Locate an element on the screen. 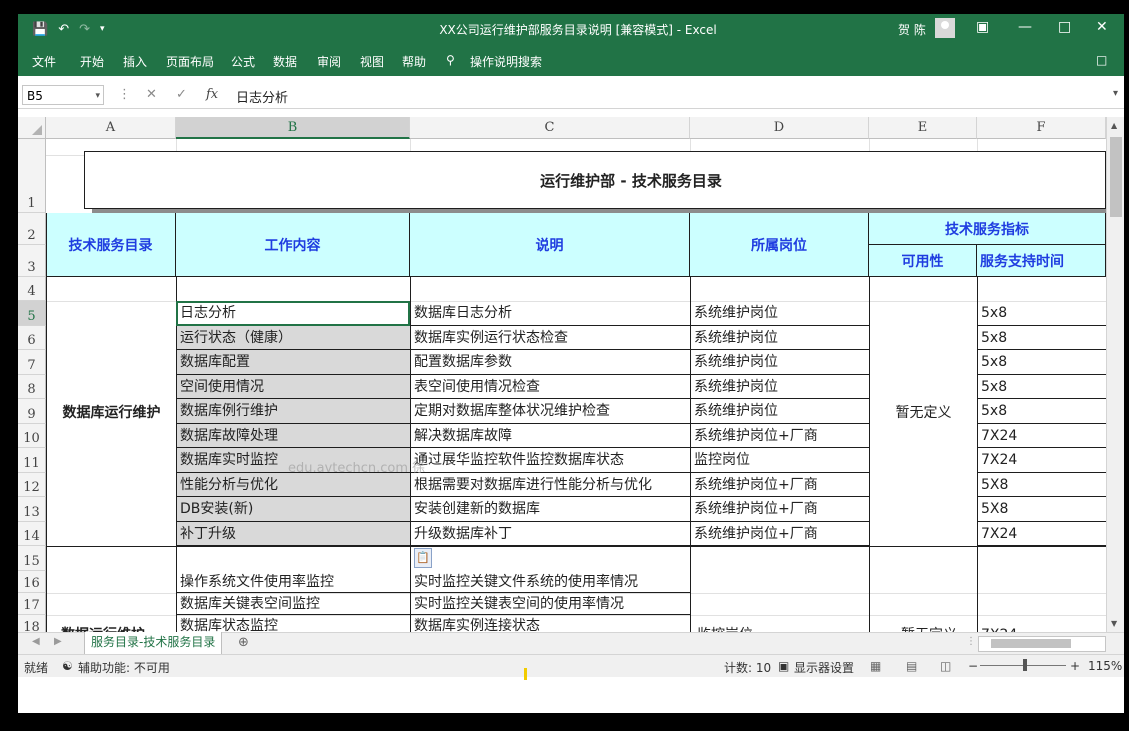 The height and width of the screenshot is (731, 1129). tab-view: 视图 is located at coordinates (372, 61).